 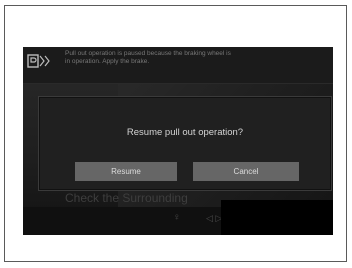 I want to click on sensor-icon: ♀, so click(x=177, y=217).